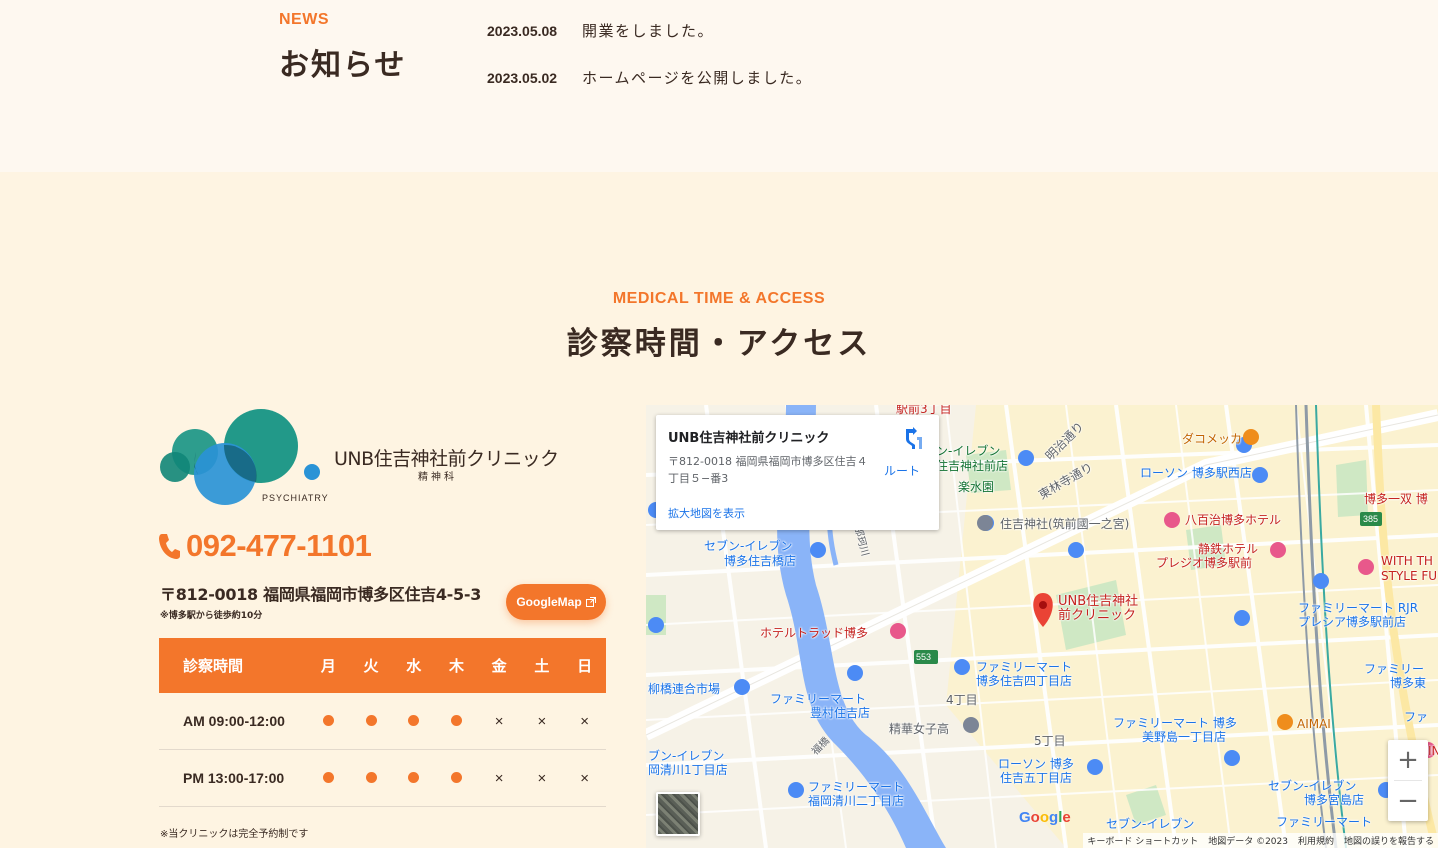 The width and height of the screenshot is (1438, 848). What do you see at coordinates (697, 77) in the screenshot?
I see `news-link: ホームページを公開しました。` at bounding box center [697, 77].